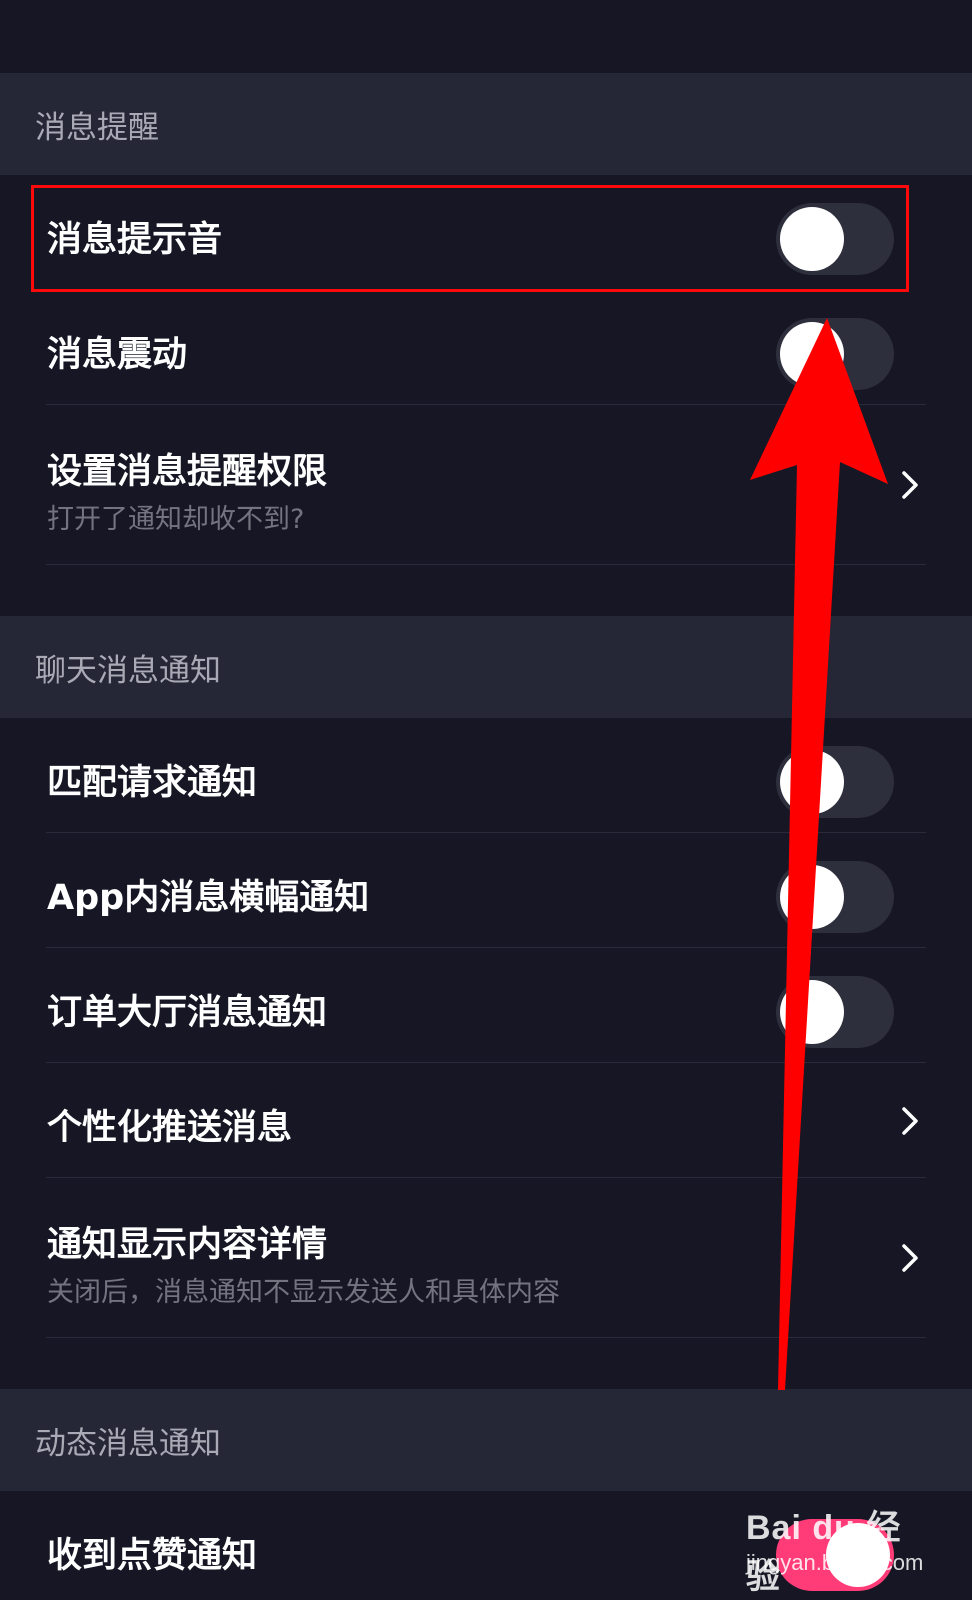  Describe the element at coordinates (208, 898) in the screenshot. I see `setting-title: App内消息横幅通知` at that location.